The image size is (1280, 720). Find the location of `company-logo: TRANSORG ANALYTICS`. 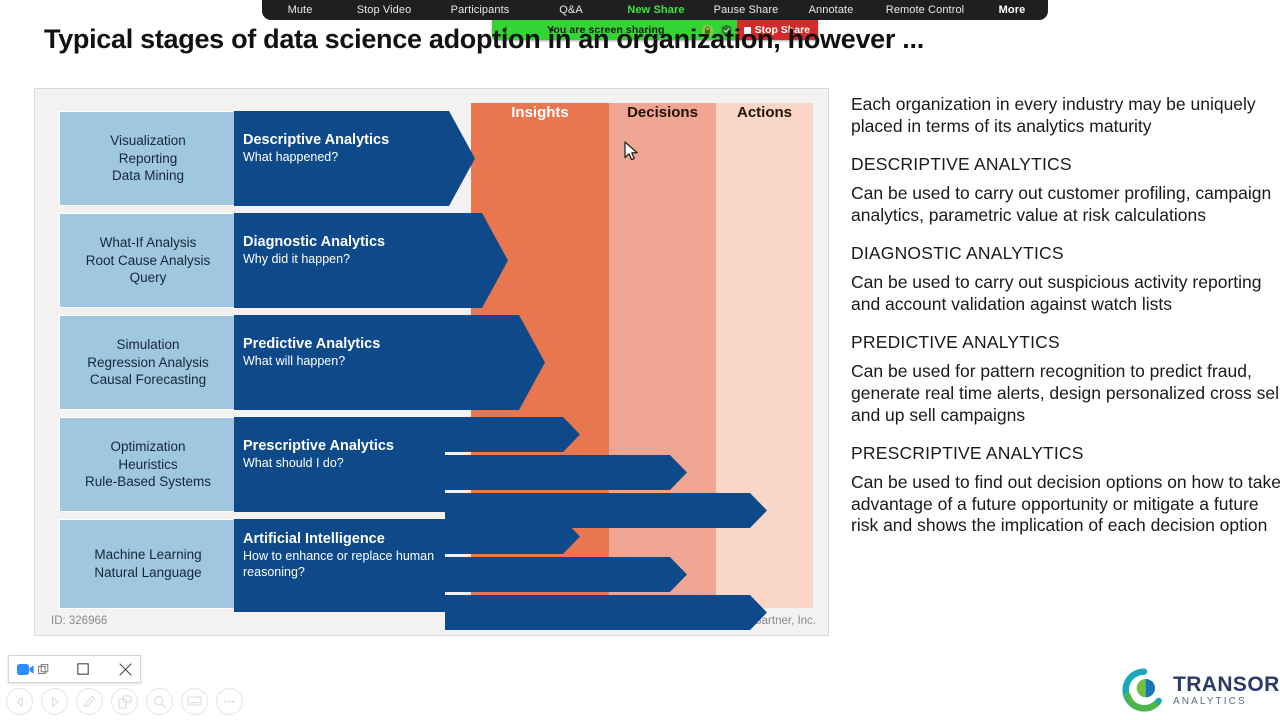

company-logo: TRANSORG ANALYTICS is located at coordinates (1201, 690).